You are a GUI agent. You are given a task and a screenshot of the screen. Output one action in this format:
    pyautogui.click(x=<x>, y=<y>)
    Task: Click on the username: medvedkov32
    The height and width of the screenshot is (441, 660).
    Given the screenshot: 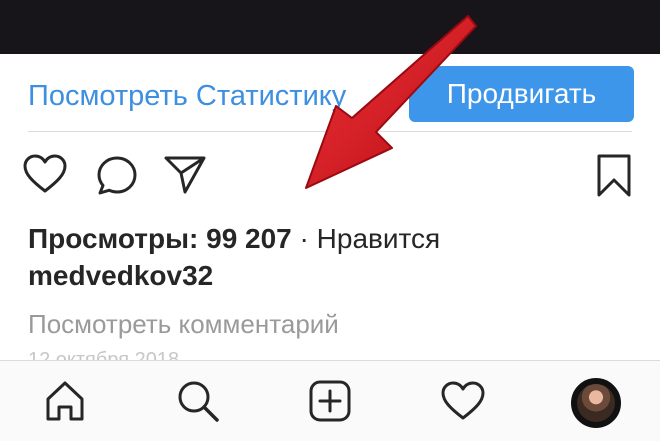 What is the action you would take?
    pyautogui.click(x=120, y=276)
    